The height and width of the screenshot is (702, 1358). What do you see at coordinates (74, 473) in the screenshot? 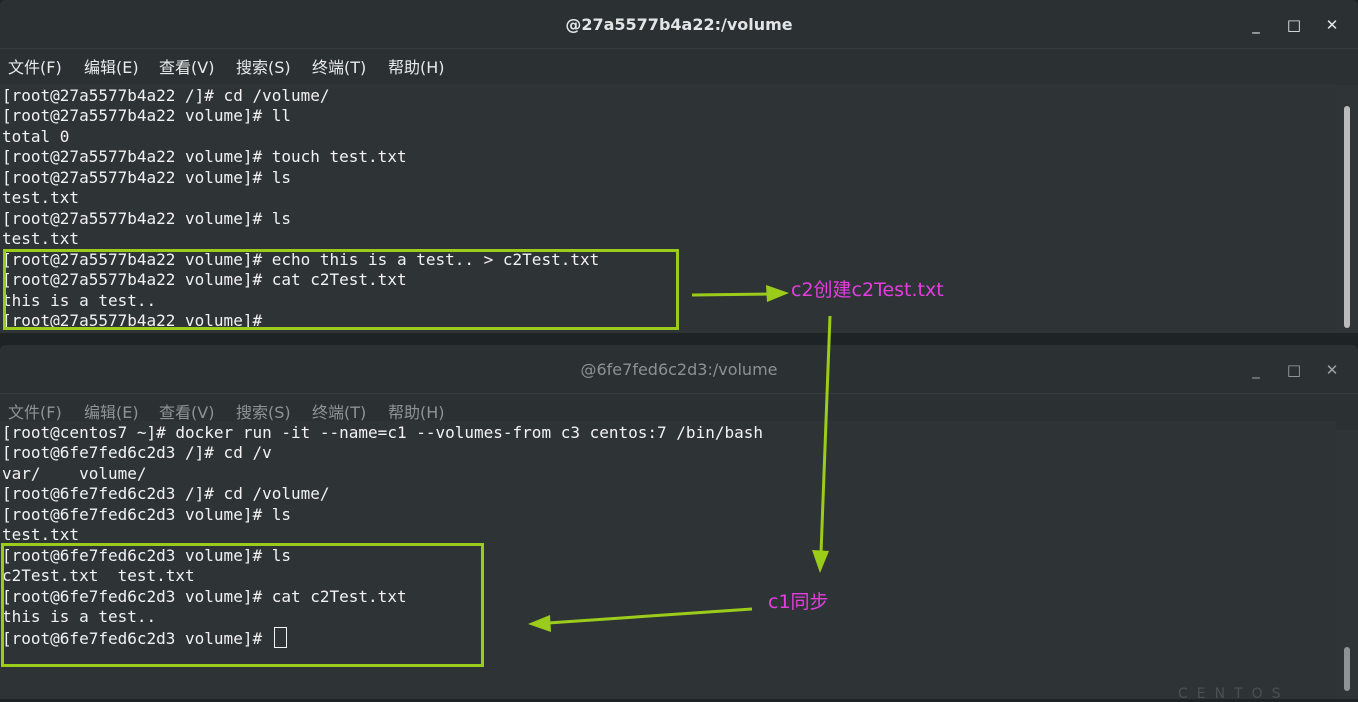
I see `terminal-line: var/ volume/` at bounding box center [74, 473].